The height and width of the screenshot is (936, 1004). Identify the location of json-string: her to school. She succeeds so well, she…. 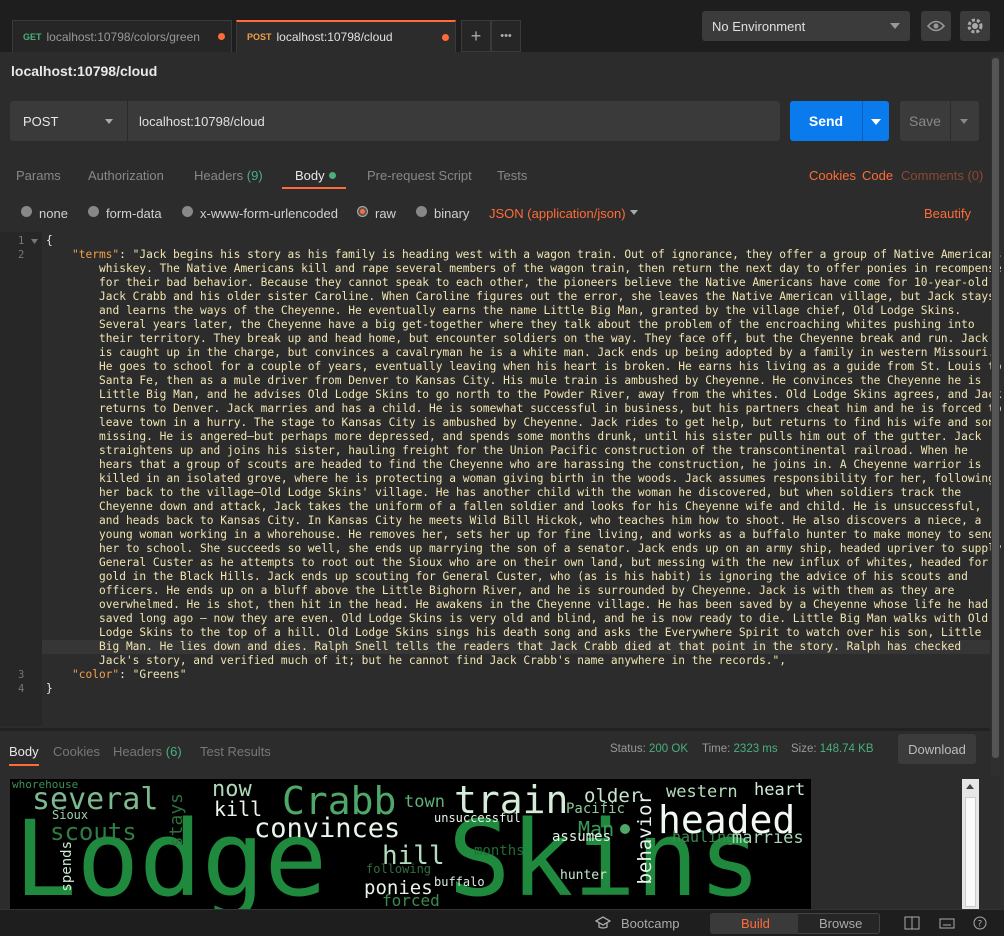
(550, 548).